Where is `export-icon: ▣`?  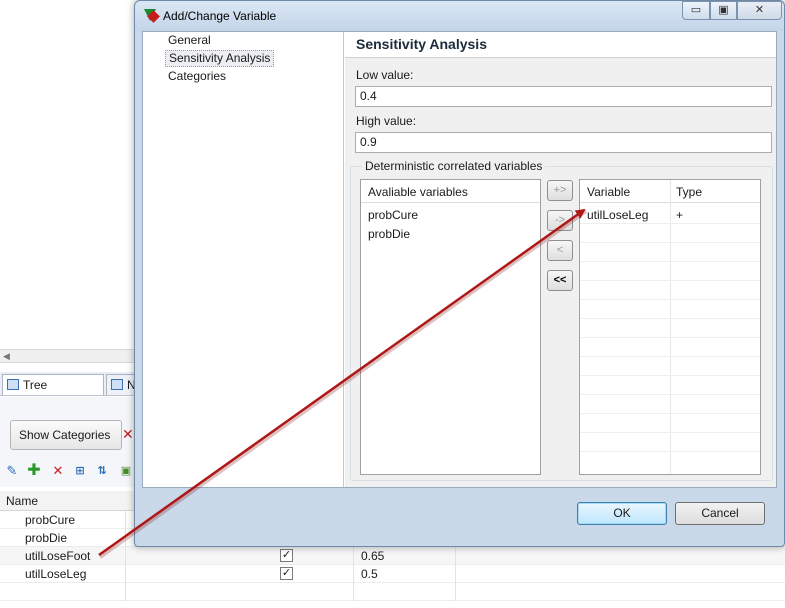
export-icon: ▣ is located at coordinates (126, 471).